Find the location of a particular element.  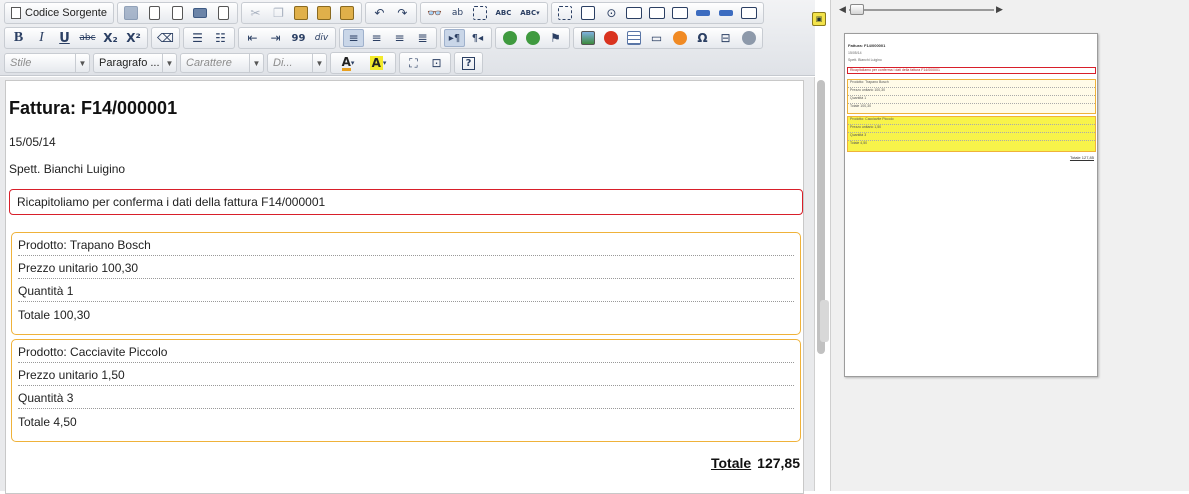

new-page-icon is located at coordinates (154, 13).